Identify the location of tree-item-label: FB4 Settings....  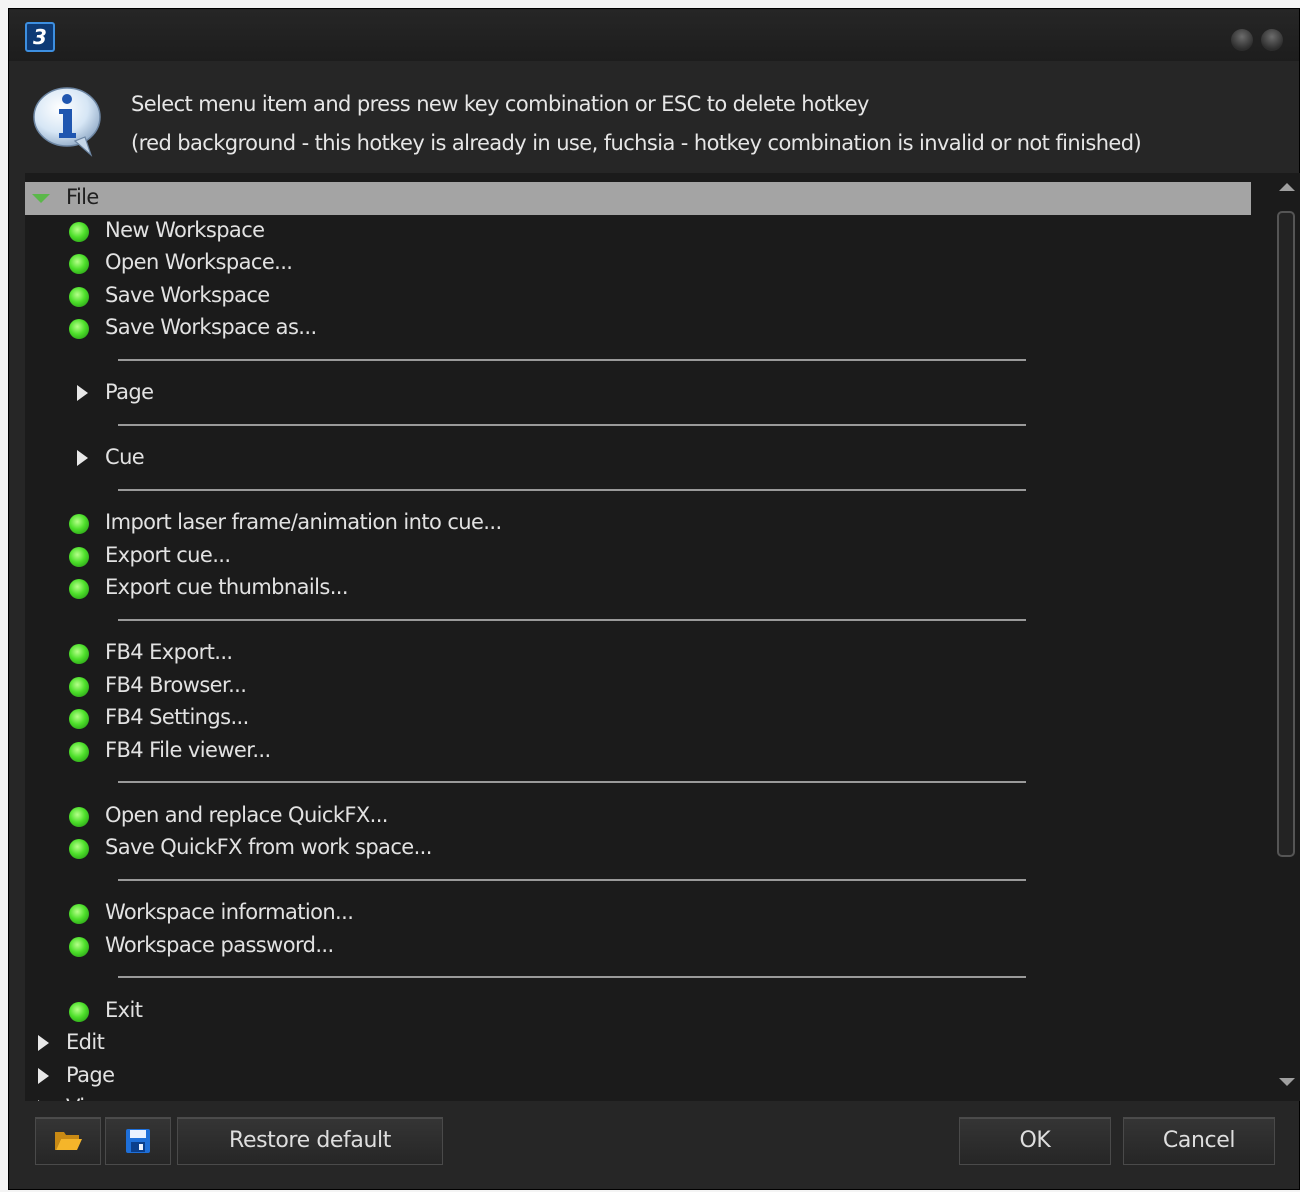
(177, 717).